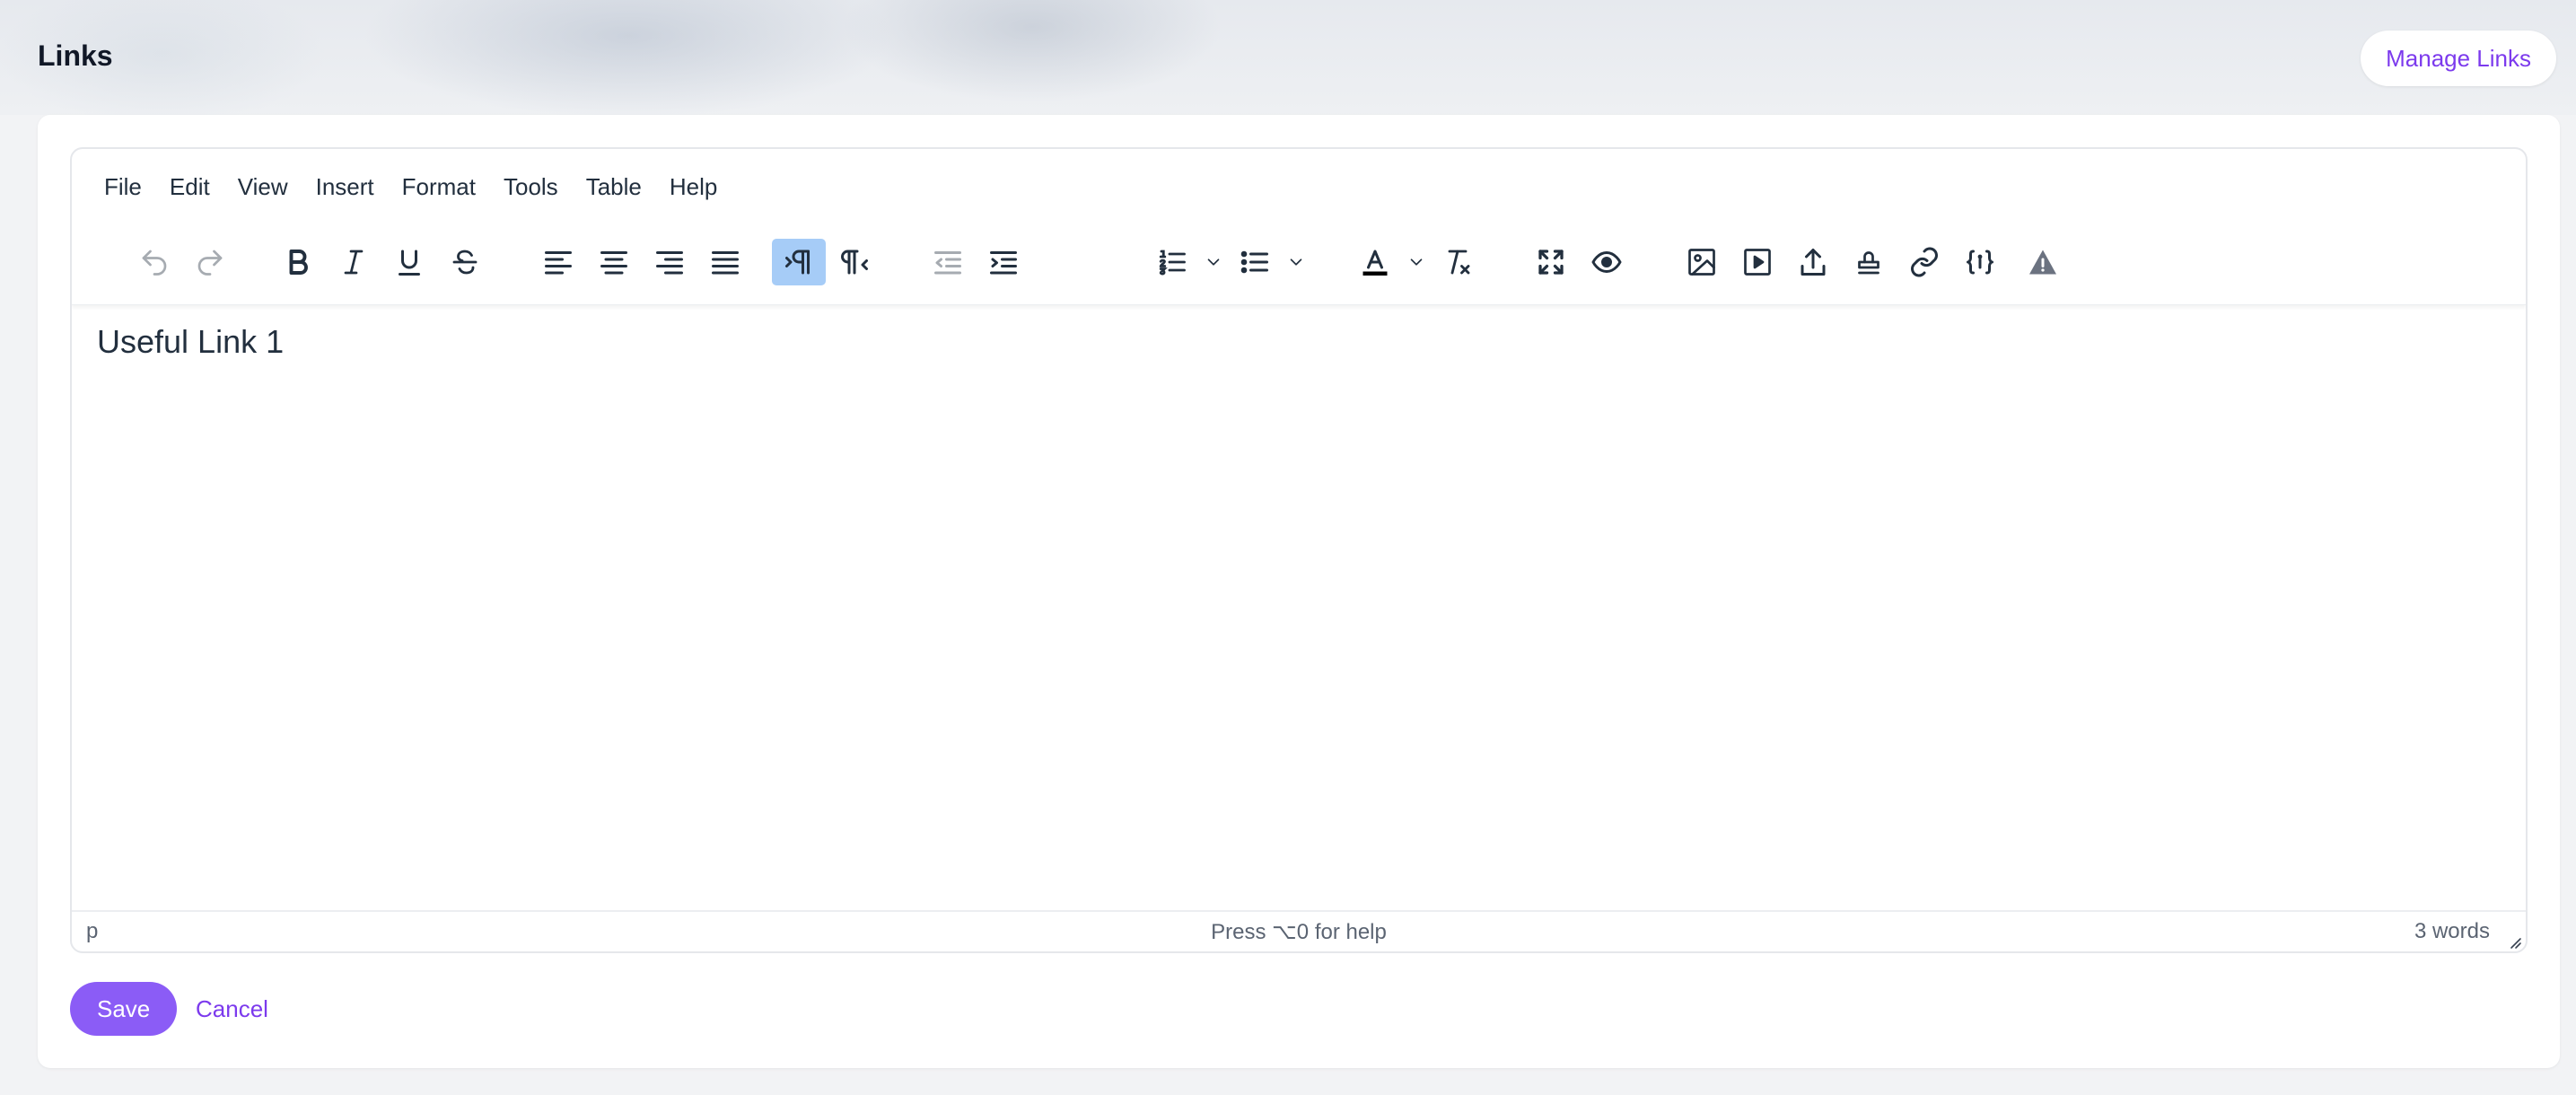  I want to click on align-center-icon, so click(613, 263).